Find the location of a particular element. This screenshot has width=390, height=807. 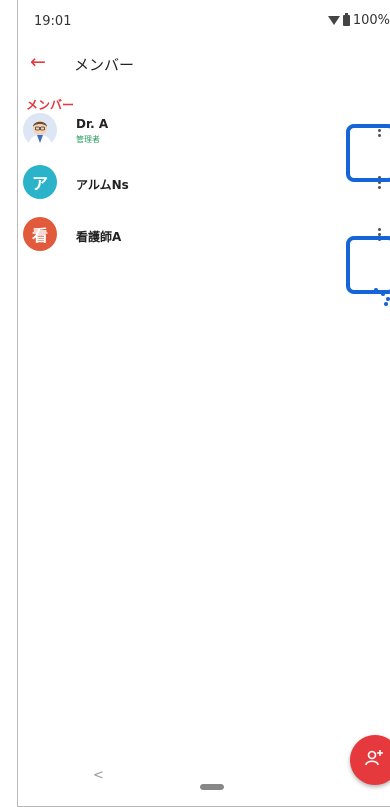

wifi-icon is located at coordinates (333, 20).